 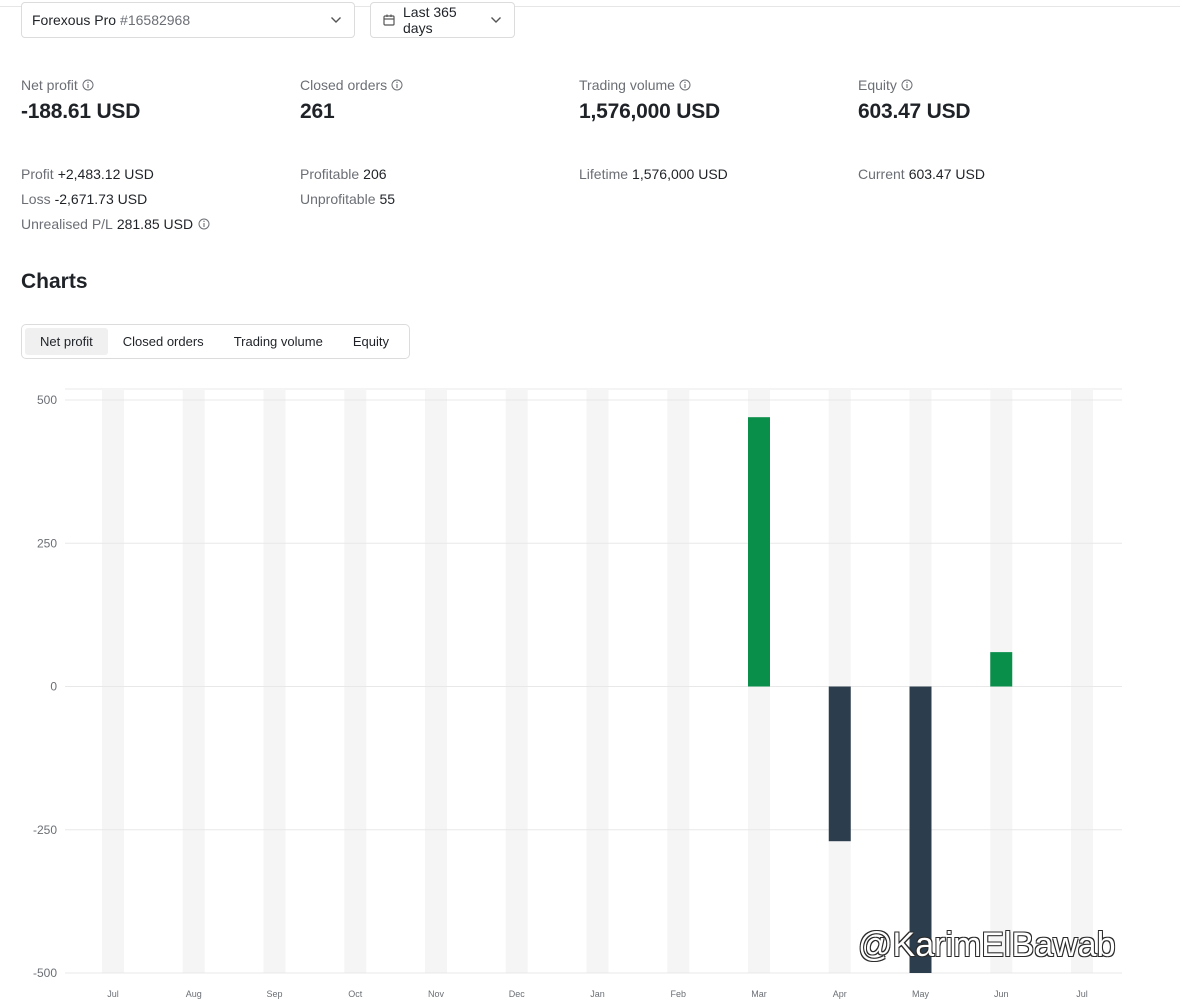 I want to click on stat-value: 603.47 USD, so click(x=914, y=111).